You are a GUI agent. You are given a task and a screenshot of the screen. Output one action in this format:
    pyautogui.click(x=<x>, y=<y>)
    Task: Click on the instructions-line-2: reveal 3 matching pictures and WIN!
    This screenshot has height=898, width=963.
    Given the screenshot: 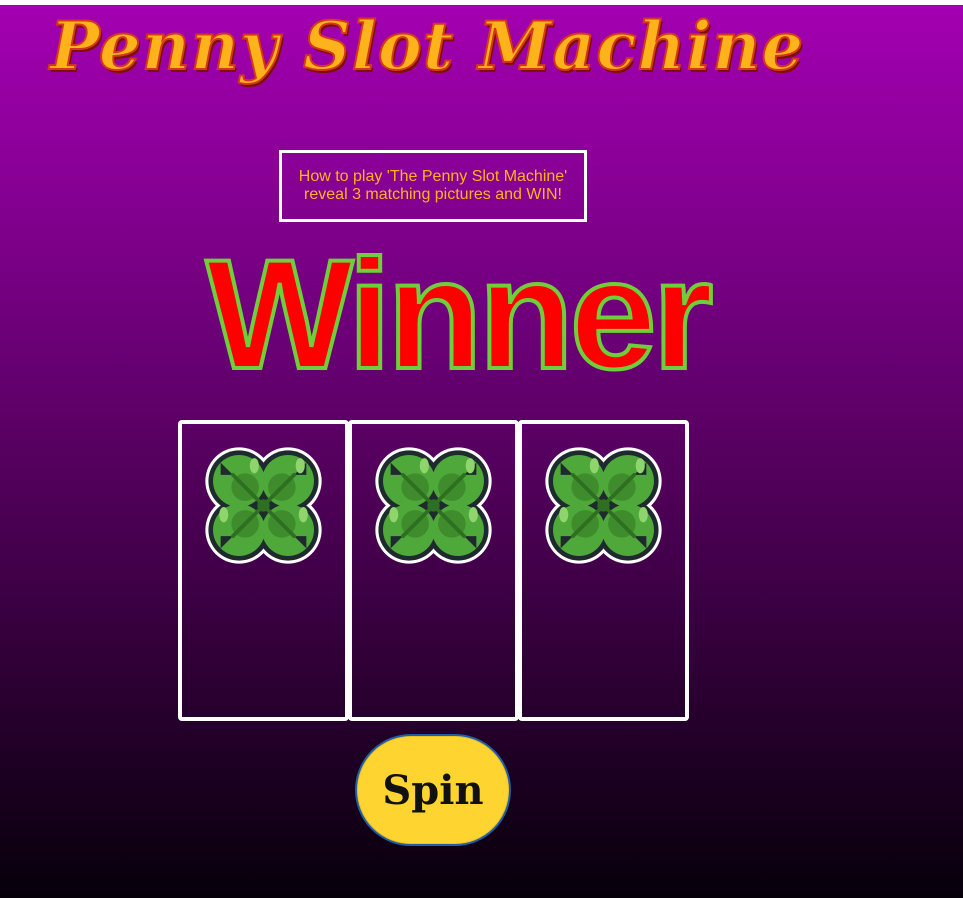 What is the action you would take?
    pyautogui.click(x=433, y=194)
    